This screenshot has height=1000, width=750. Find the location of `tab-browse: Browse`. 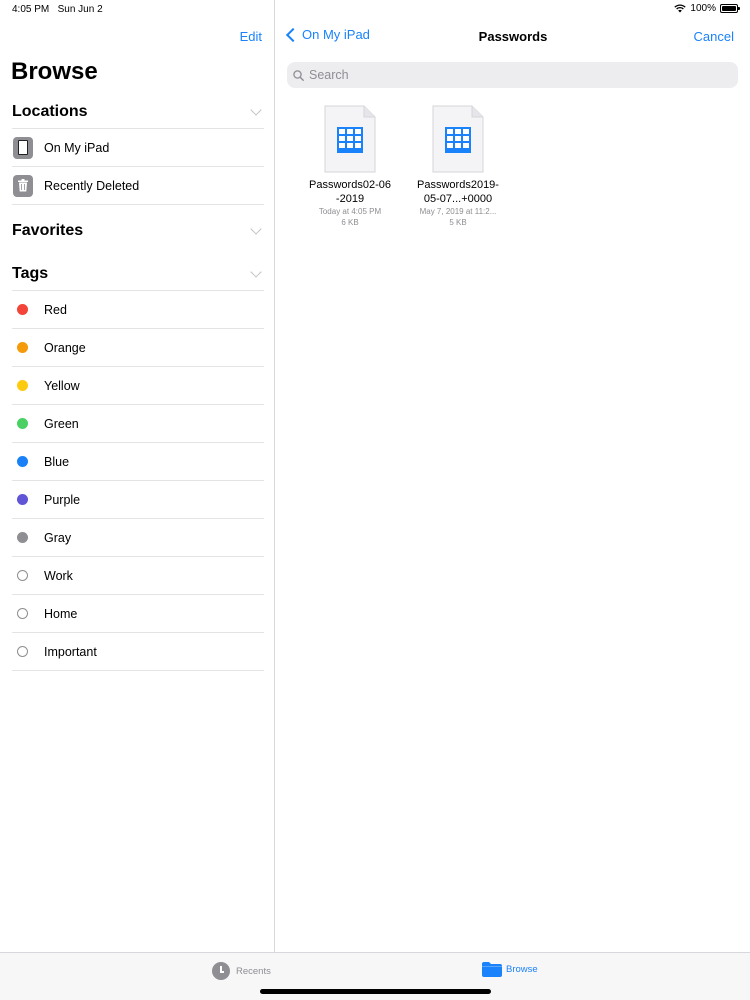

tab-browse: Browse is located at coordinates (510, 969).